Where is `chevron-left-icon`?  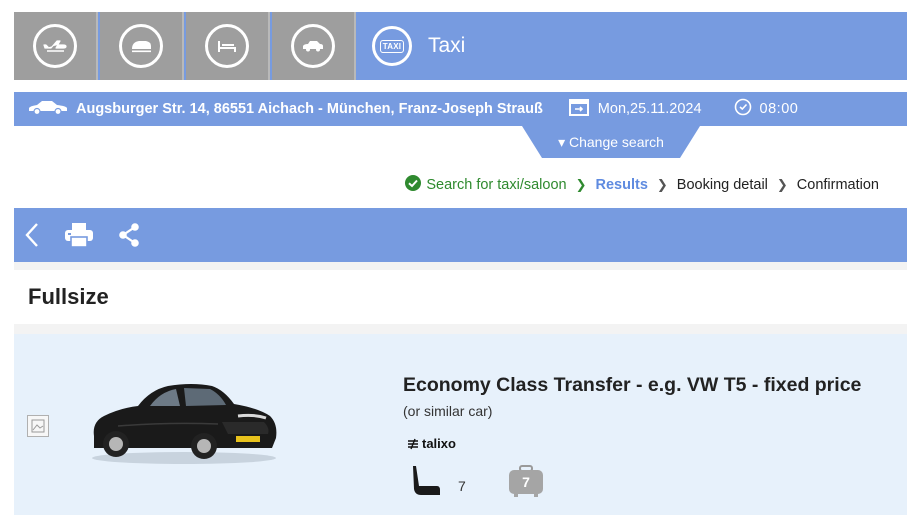 chevron-left-icon is located at coordinates (31, 235).